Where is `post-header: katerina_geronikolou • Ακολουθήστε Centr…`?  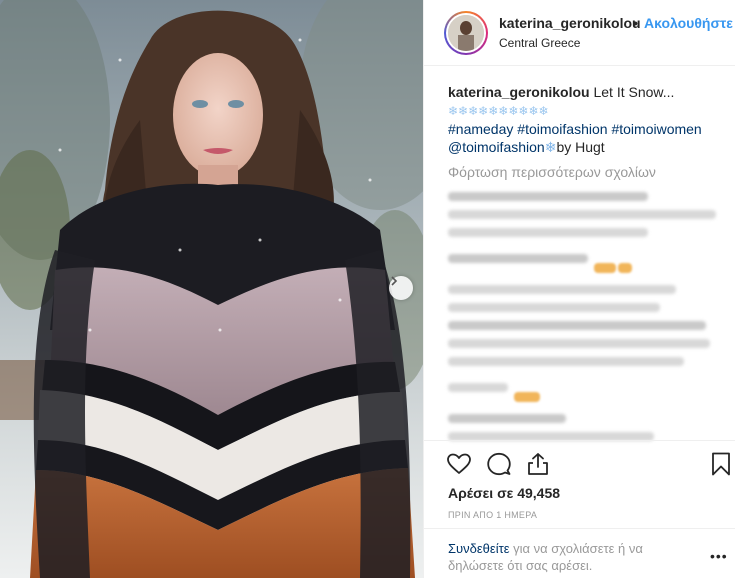 post-header: katerina_geronikolou • Ακολουθήστε Centr… is located at coordinates (579, 33).